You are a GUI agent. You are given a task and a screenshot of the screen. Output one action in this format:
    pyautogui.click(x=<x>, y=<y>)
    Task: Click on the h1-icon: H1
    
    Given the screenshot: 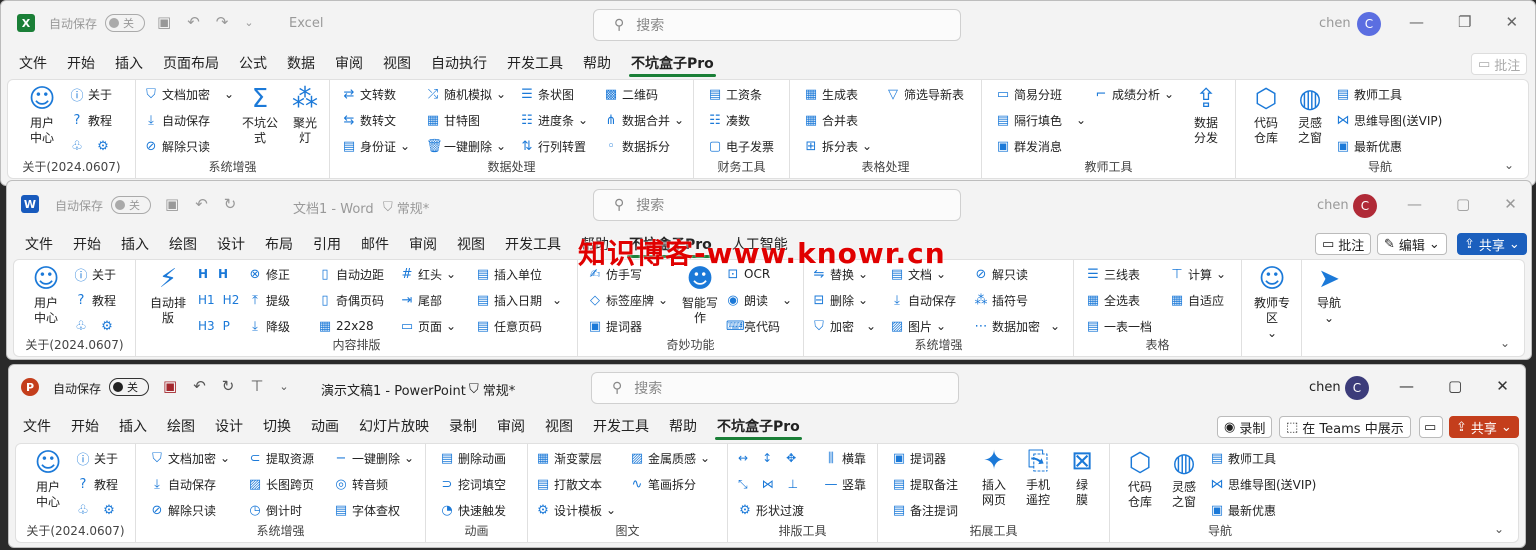 What is the action you would take?
    pyautogui.click(x=206, y=300)
    